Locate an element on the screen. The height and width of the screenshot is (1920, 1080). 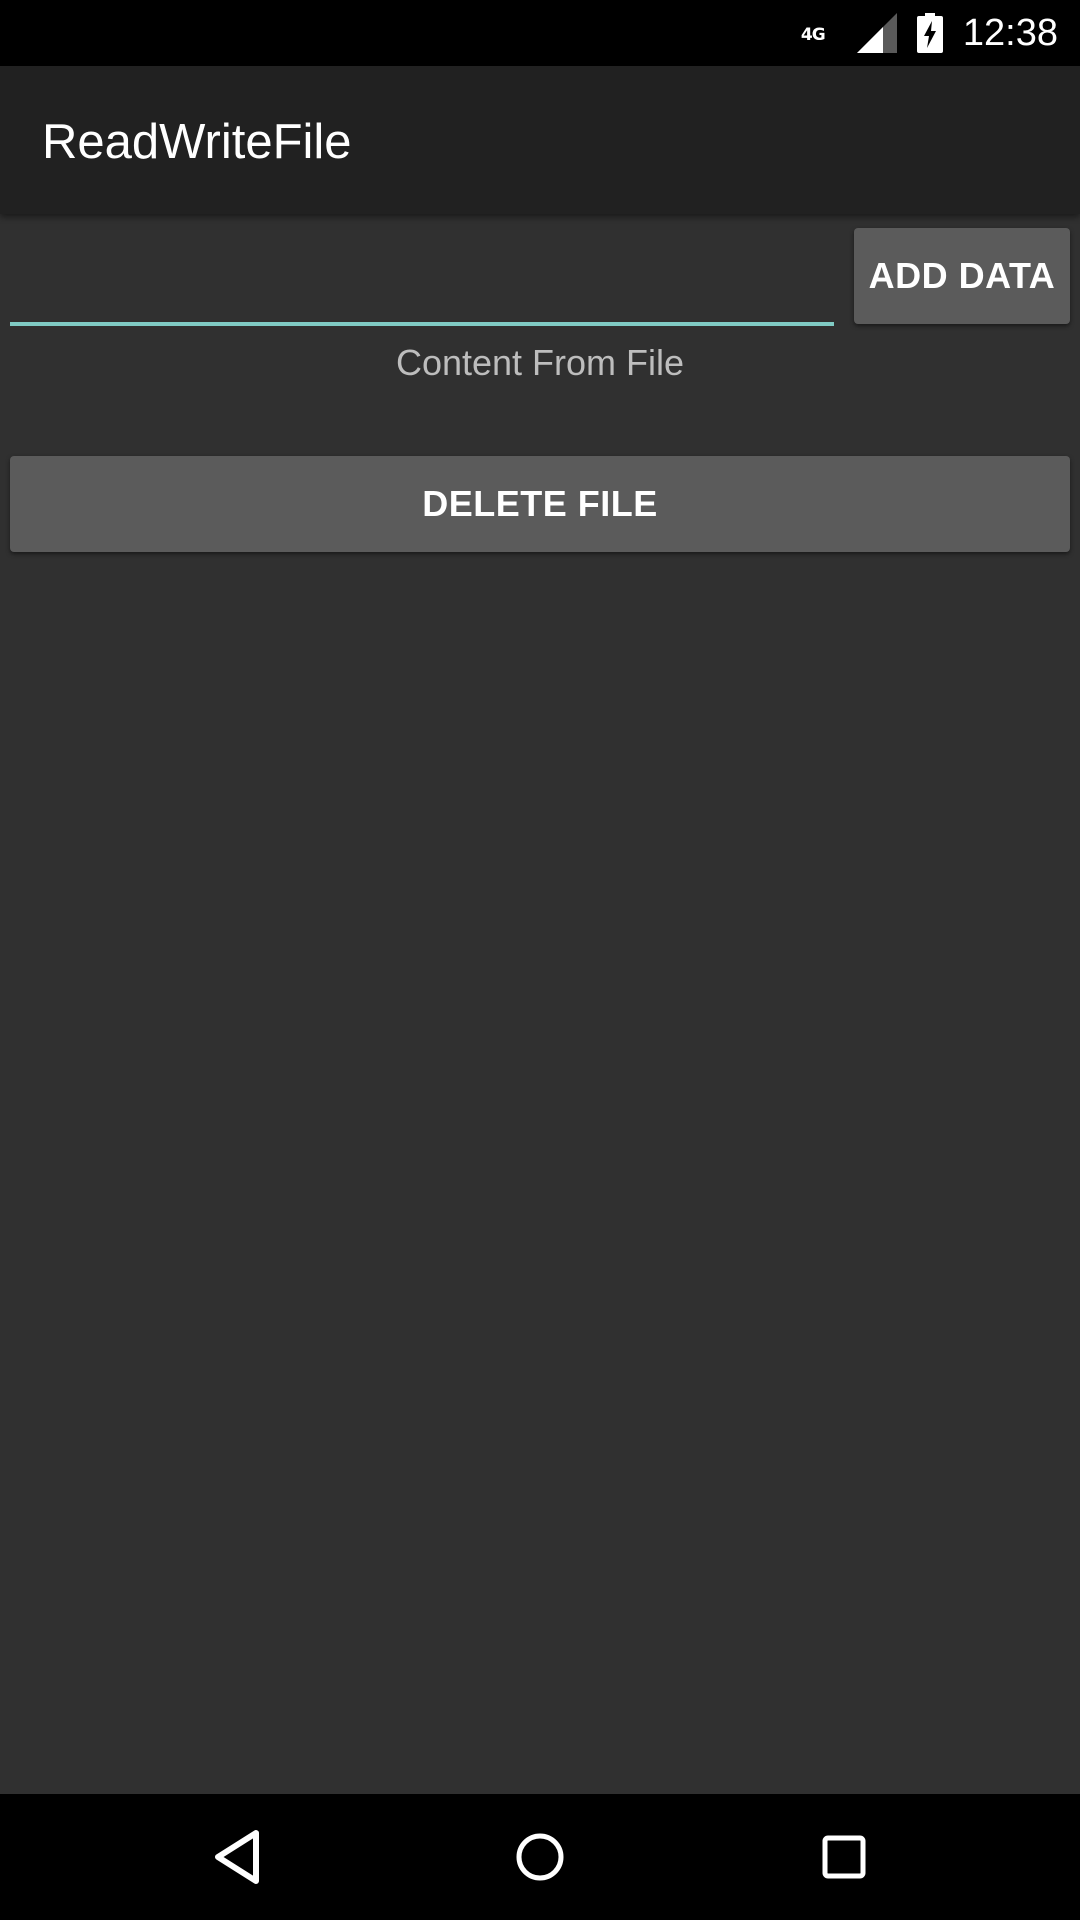
battery-charging-icon is located at coordinates (929, 33).